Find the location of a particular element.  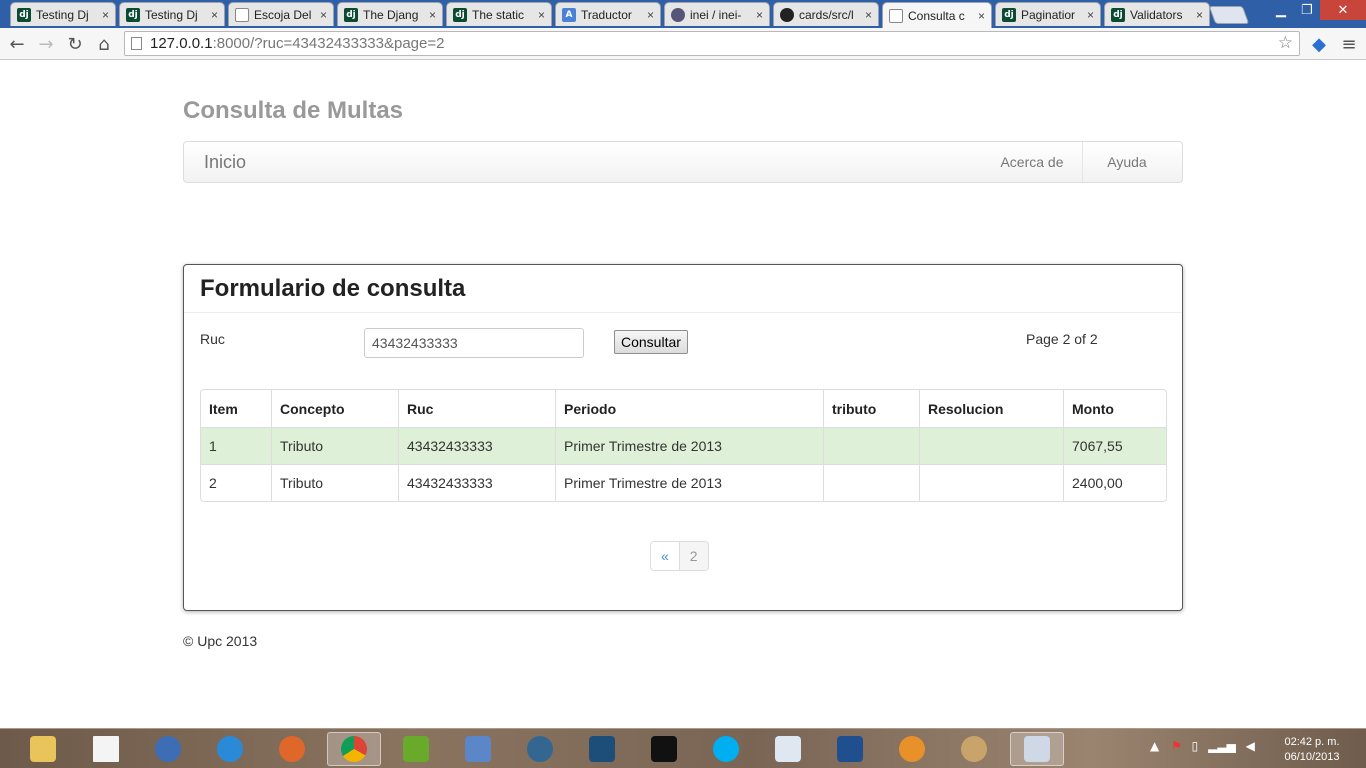

file-explorer-icon is located at coordinates (43, 749).